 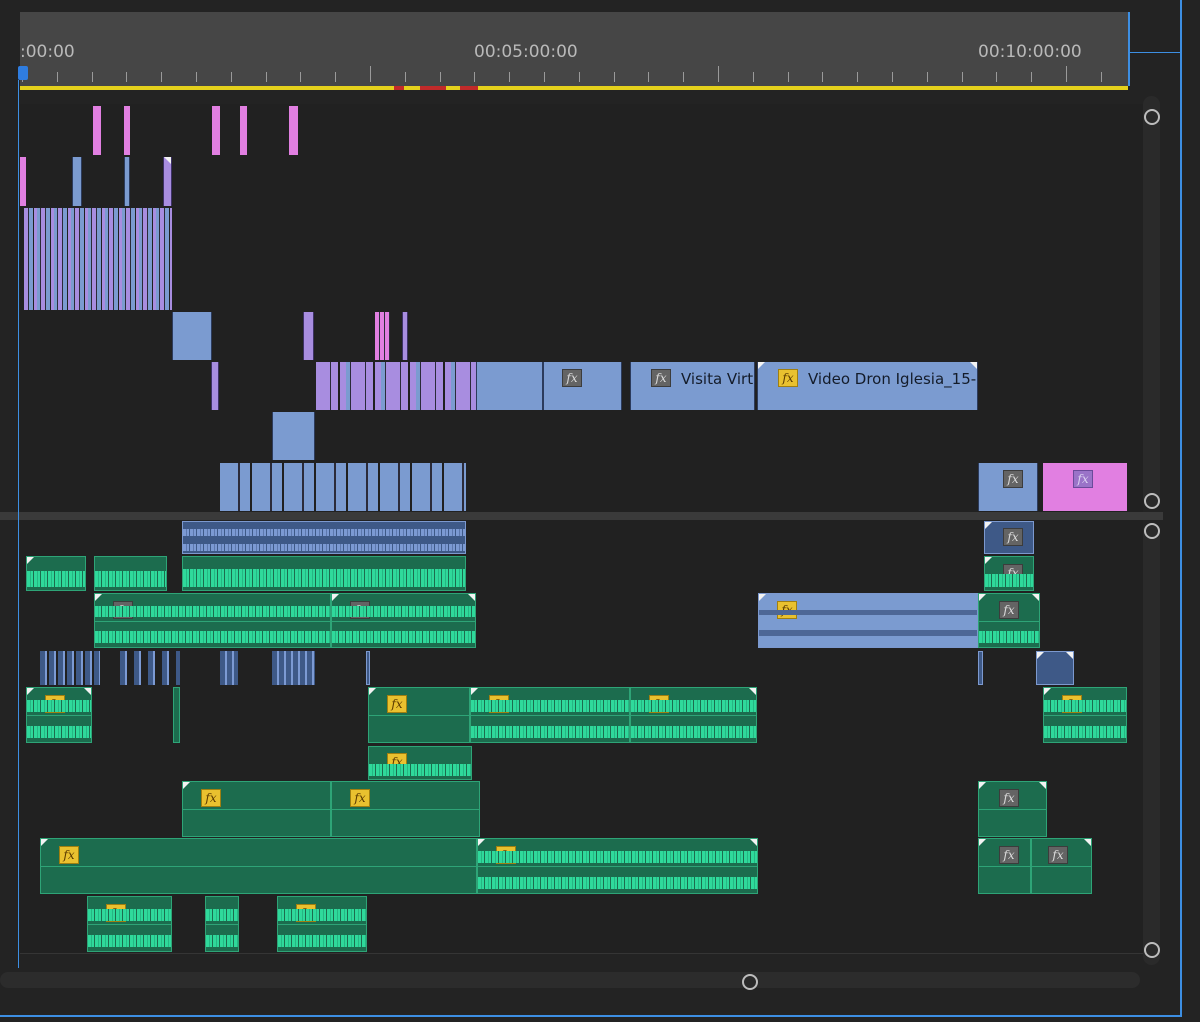 I want to click on playhead-line, so click(x=18, y=524).